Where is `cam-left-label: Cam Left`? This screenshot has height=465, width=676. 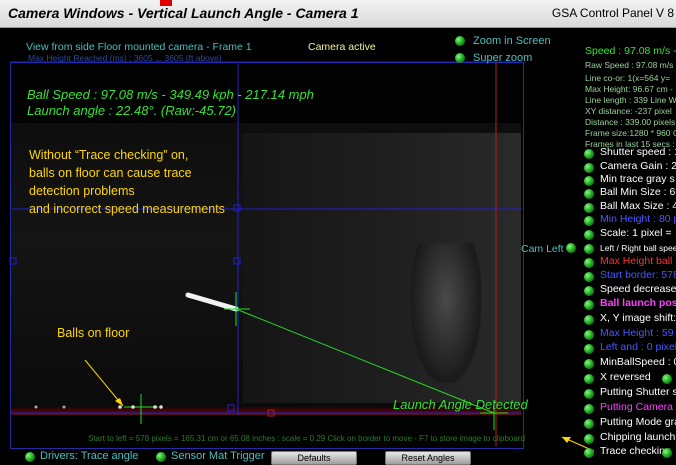 cam-left-label: Cam Left is located at coordinates (542, 249).